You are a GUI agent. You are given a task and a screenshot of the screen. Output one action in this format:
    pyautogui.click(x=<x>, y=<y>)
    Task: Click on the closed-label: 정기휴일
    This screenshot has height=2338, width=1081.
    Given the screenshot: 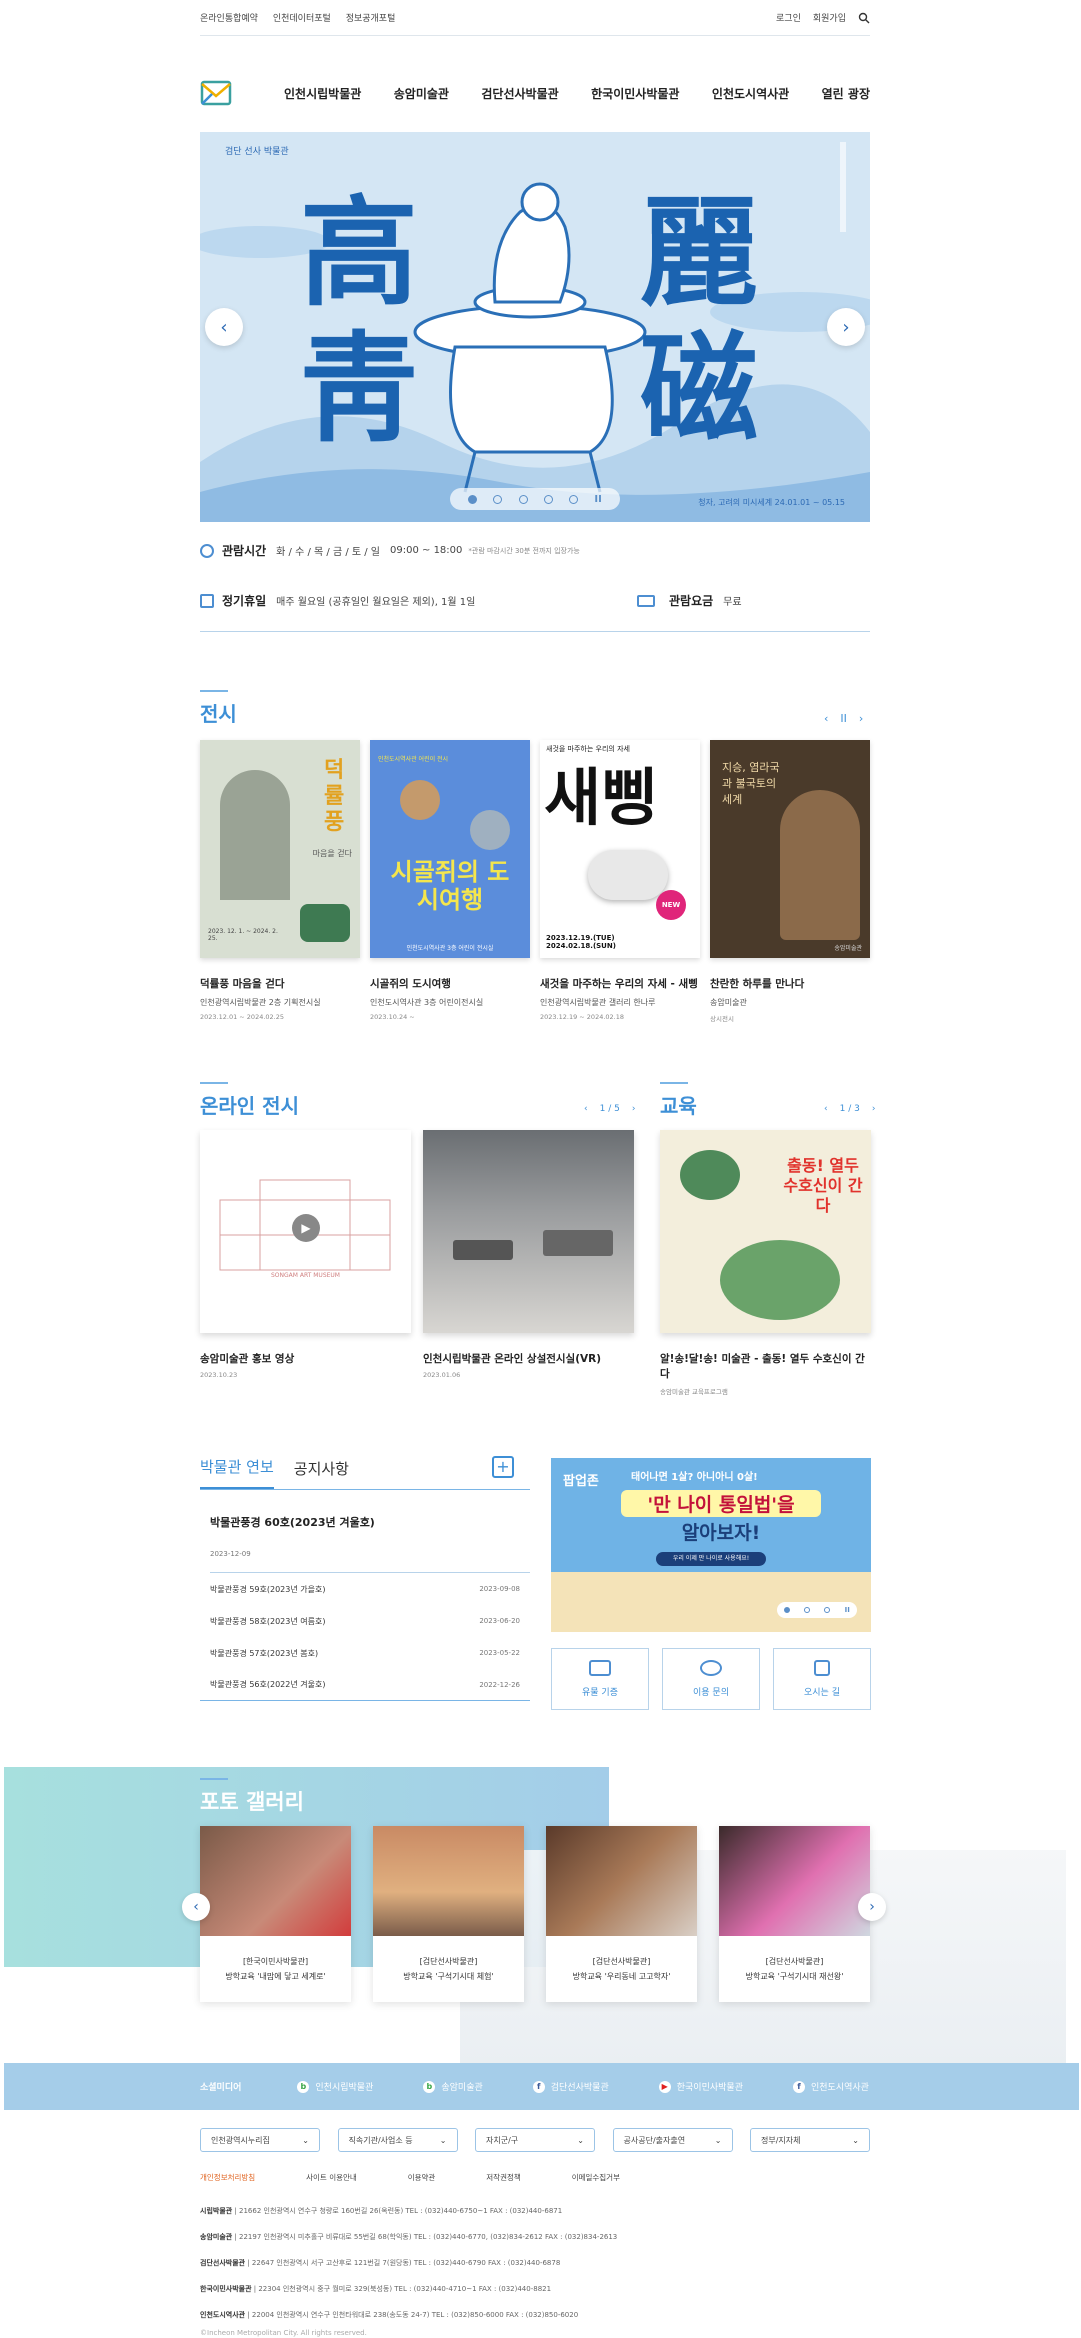 What is the action you would take?
    pyautogui.click(x=244, y=601)
    